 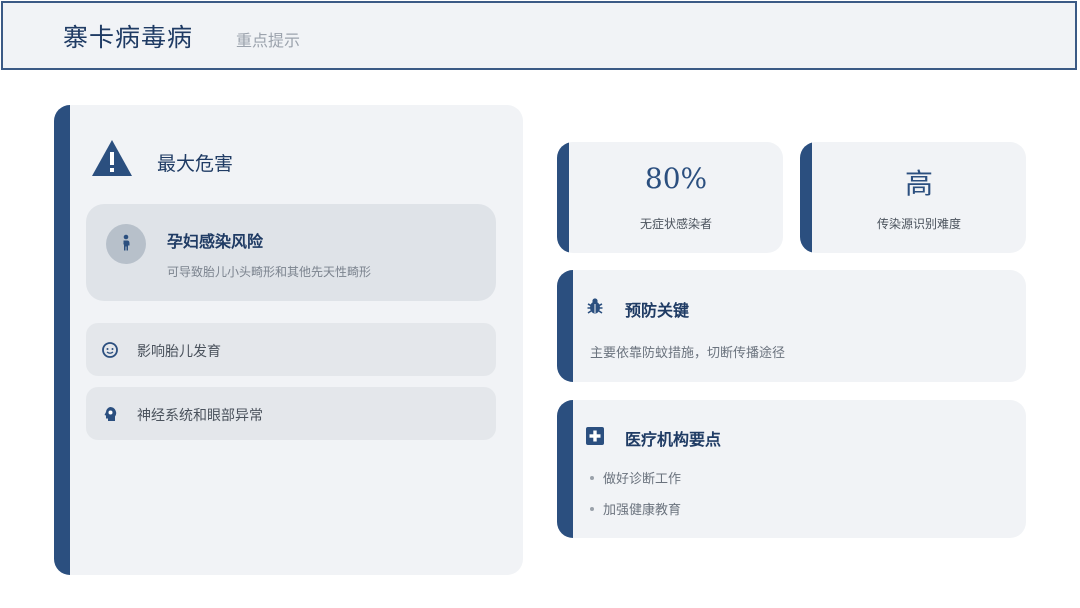 I want to click on list-item: 影响胎儿发育, so click(x=291, y=349).